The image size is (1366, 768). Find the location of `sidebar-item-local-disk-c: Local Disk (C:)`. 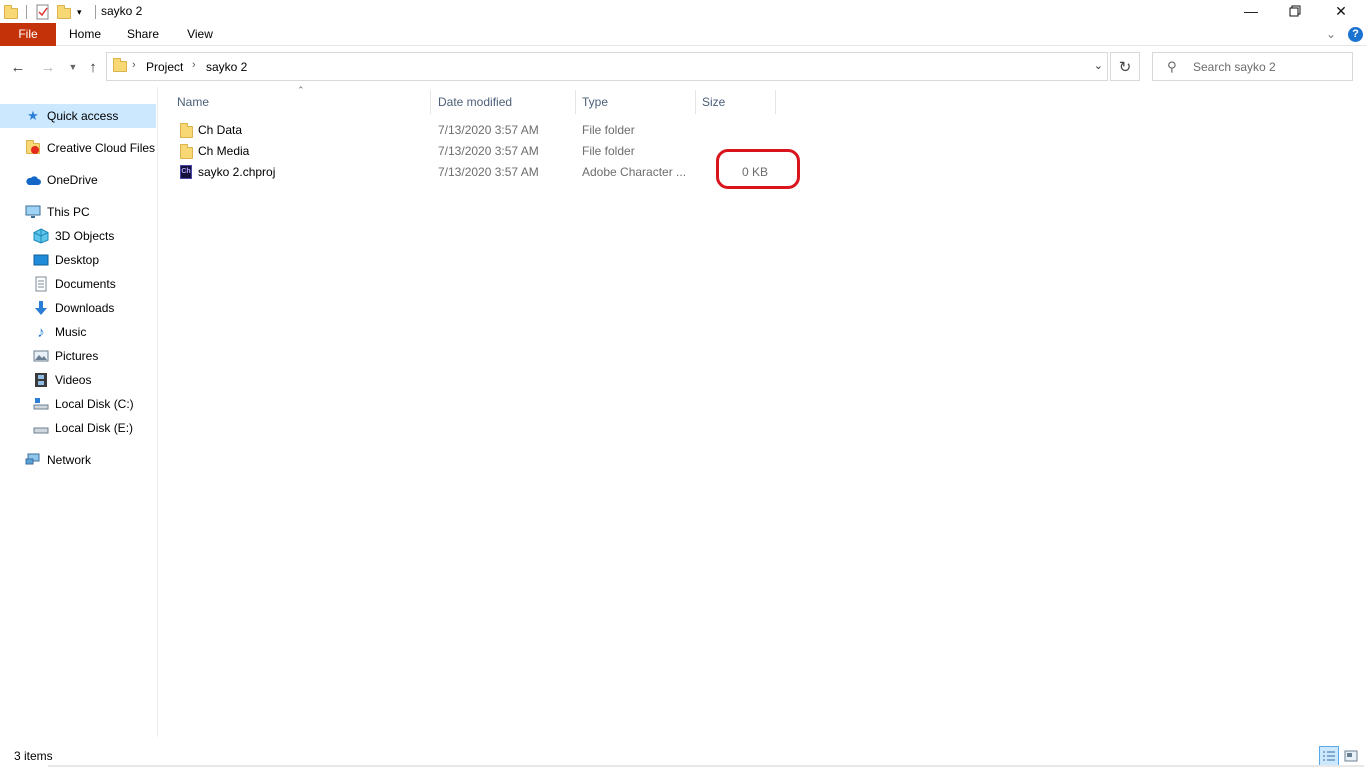

sidebar-item-local-disk-c: Local Disk (C:) is located at coordinates (83, 404).